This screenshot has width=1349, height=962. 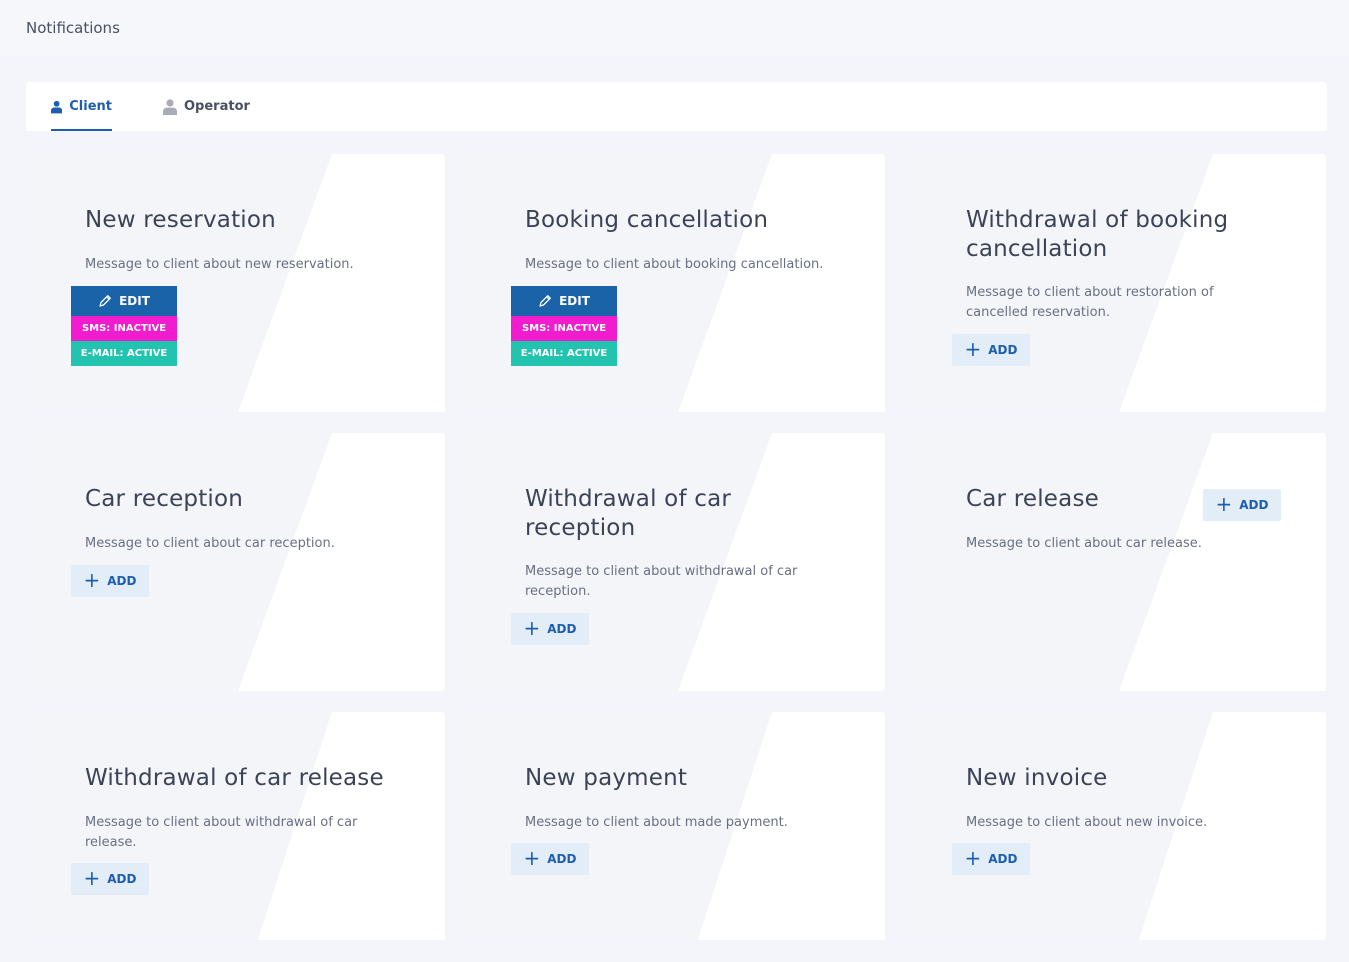 What do you see at coordinates (1037, 778) in the screenshot?
I see `card-title: New invoice` at bounding box center [1037, 778].